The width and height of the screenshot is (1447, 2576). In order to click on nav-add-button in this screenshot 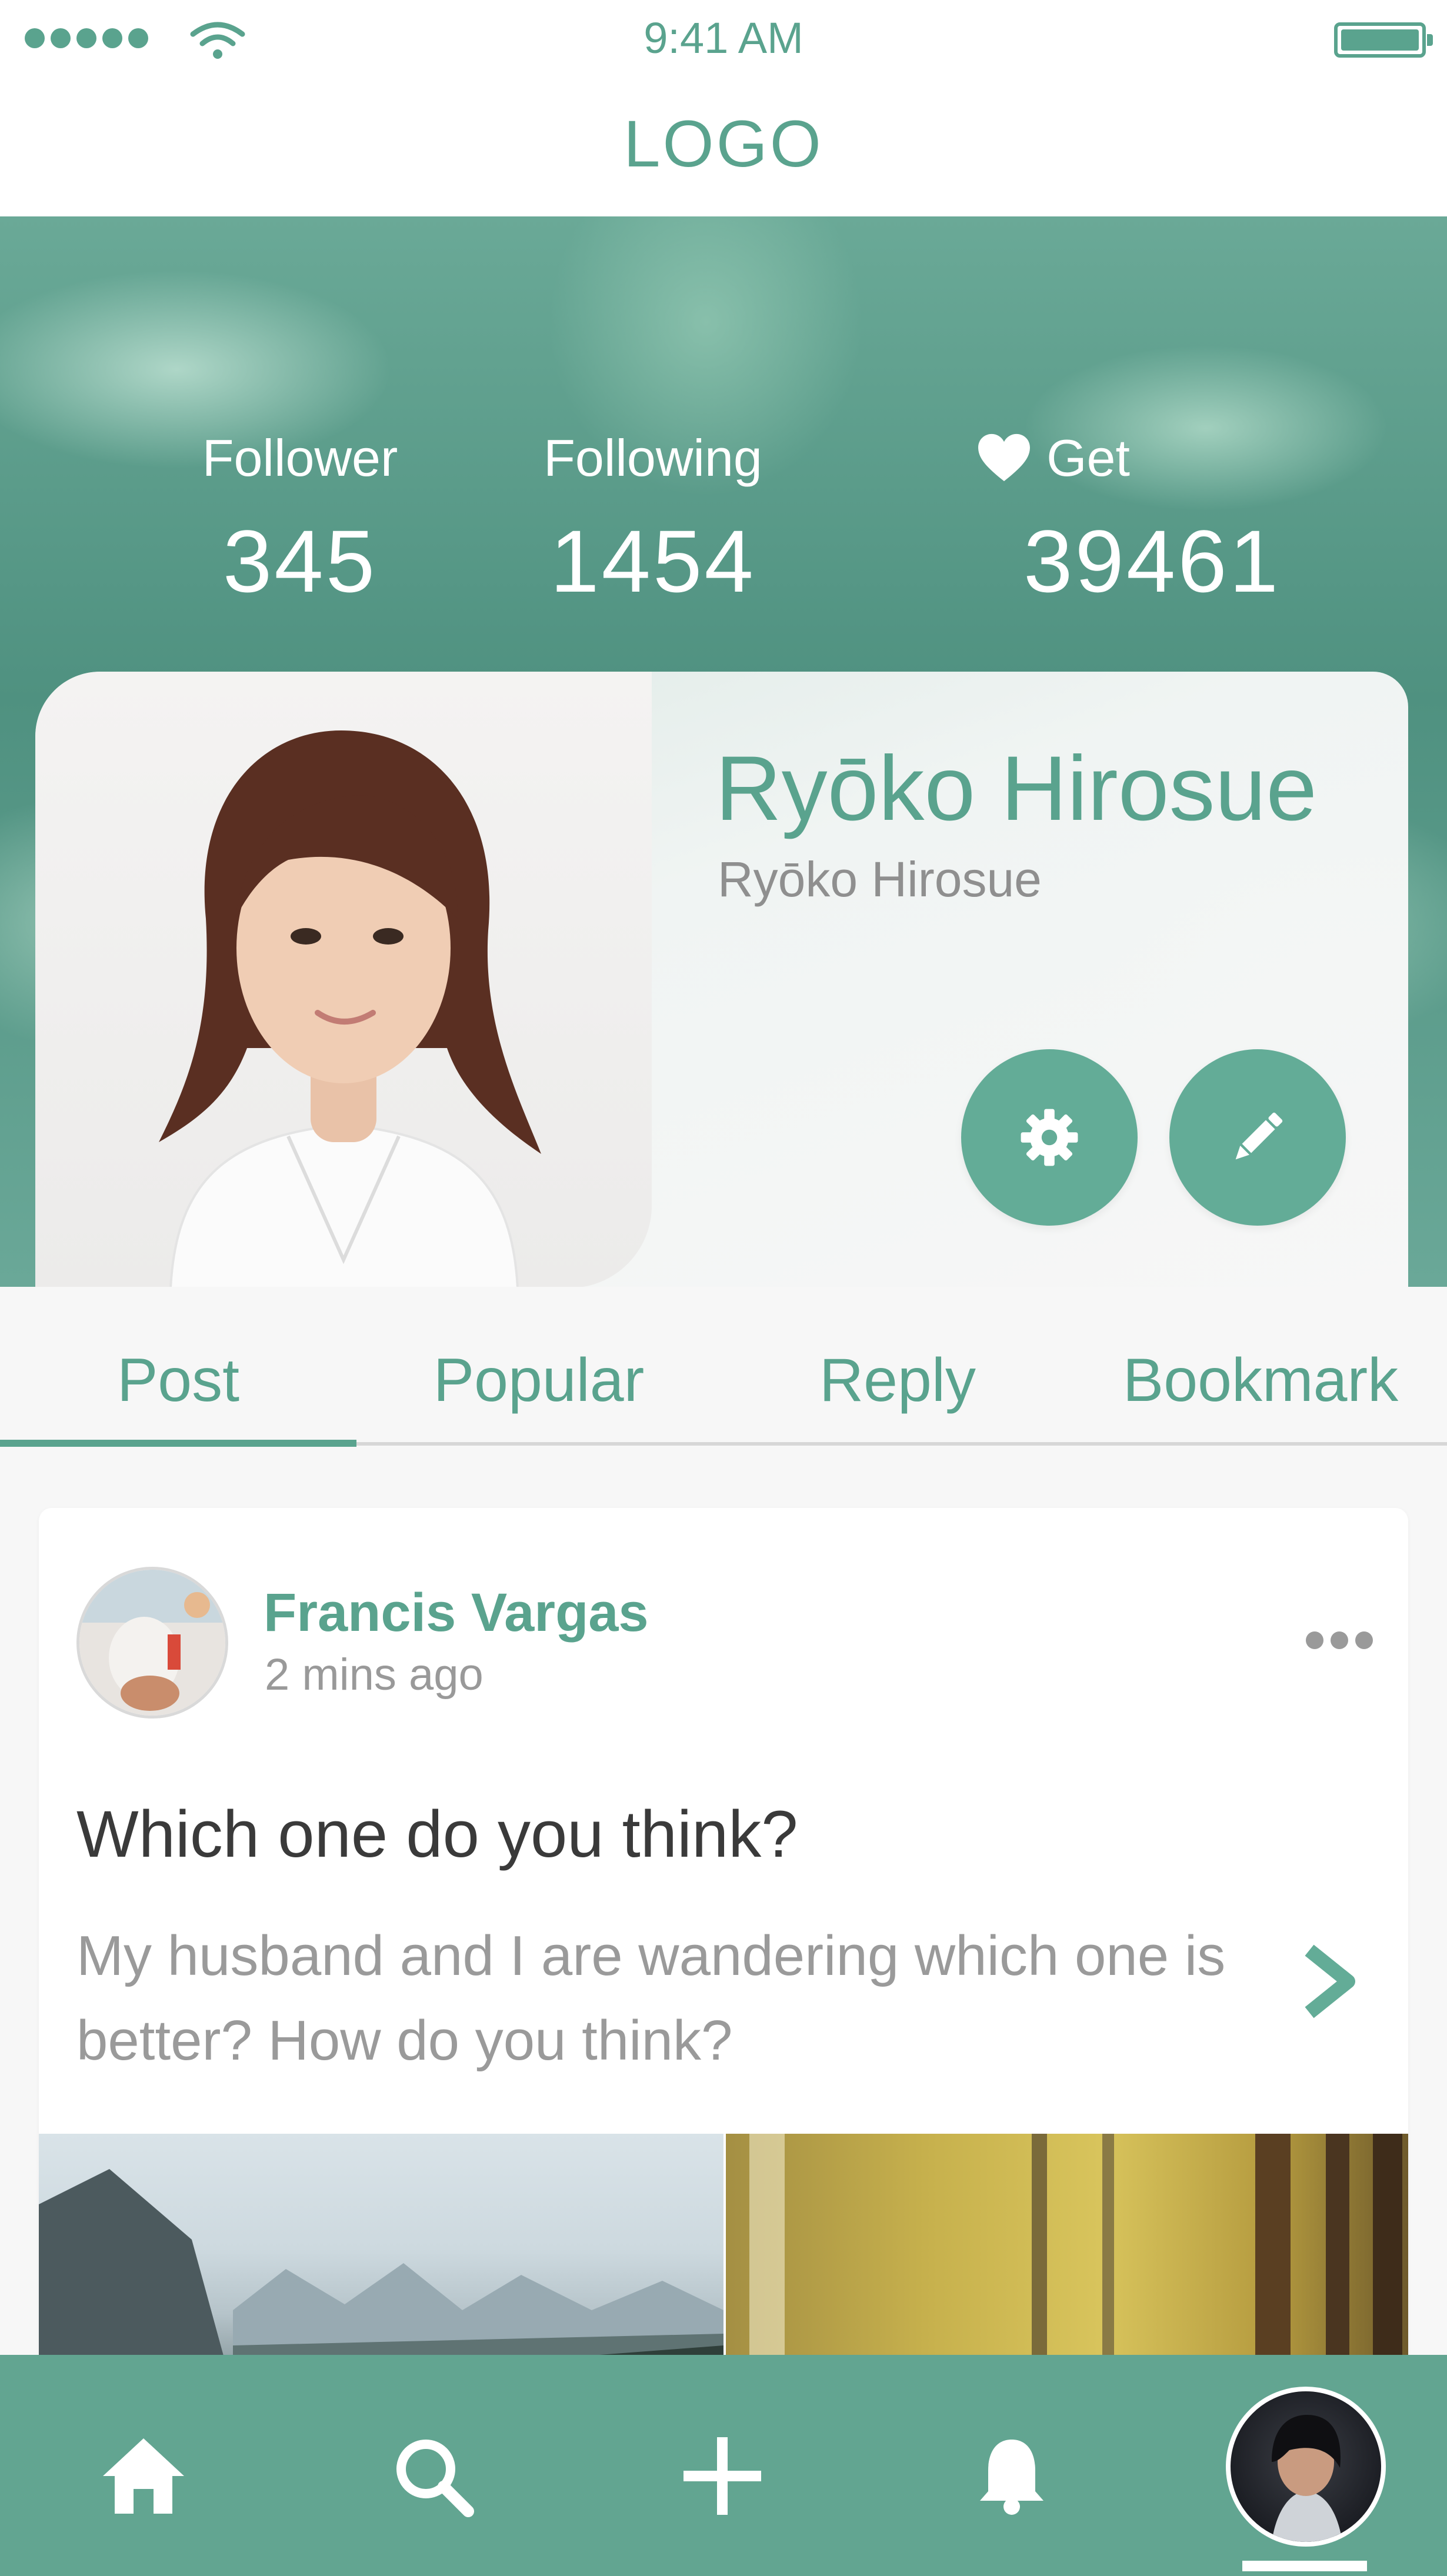, I will do `click(722, 2476)`.